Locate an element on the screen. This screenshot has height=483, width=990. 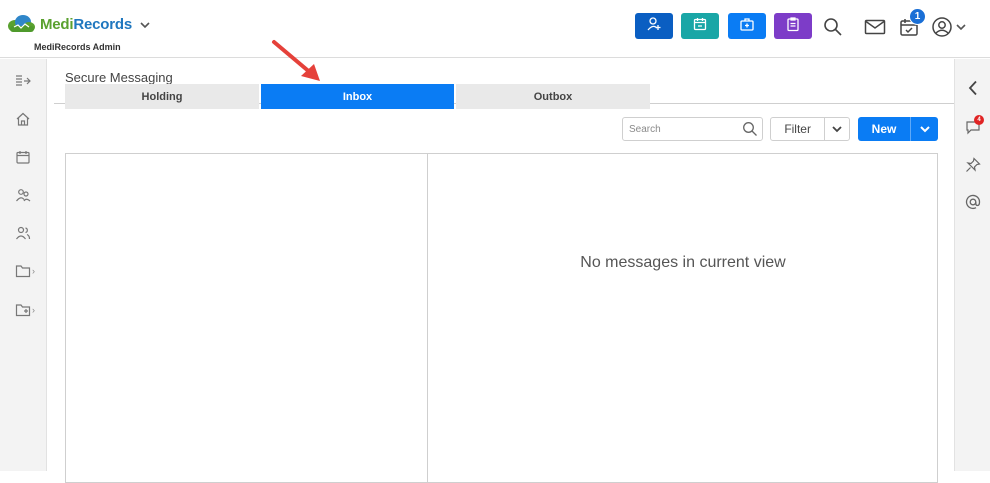
top-bar: MediRecords MediRecords Admin 1 is located at coordinates (495, 29).